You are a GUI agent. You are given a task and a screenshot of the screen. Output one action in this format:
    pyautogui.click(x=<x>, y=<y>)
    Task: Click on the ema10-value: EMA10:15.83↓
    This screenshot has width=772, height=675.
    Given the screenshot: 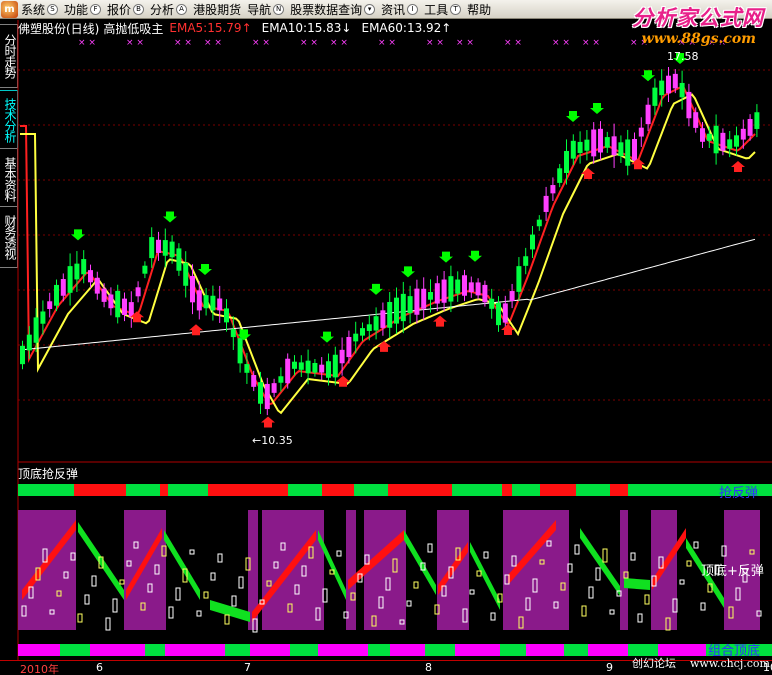 What is the action you would take?
    pyautogui.click(x=306, y=28)
    